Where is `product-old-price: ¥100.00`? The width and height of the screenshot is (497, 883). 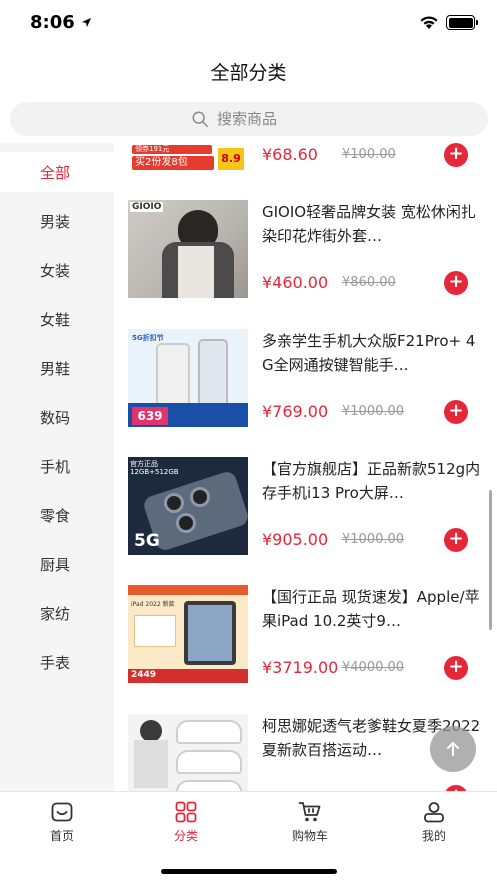
product-old-price: ¥100.00 is located at coordinates (369, 154).